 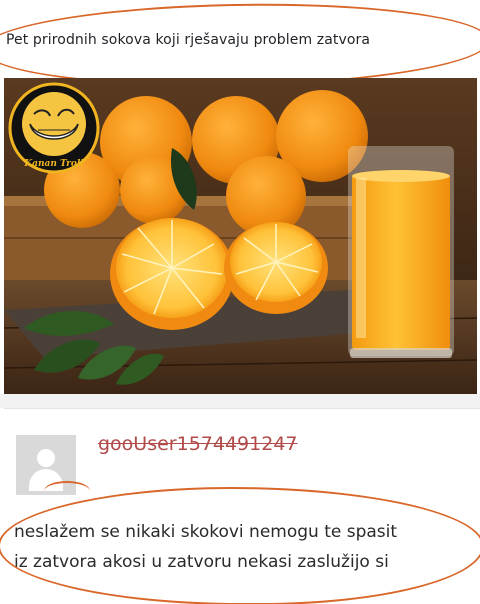 I want to click on orange-juice, so click(x=401, y=262).